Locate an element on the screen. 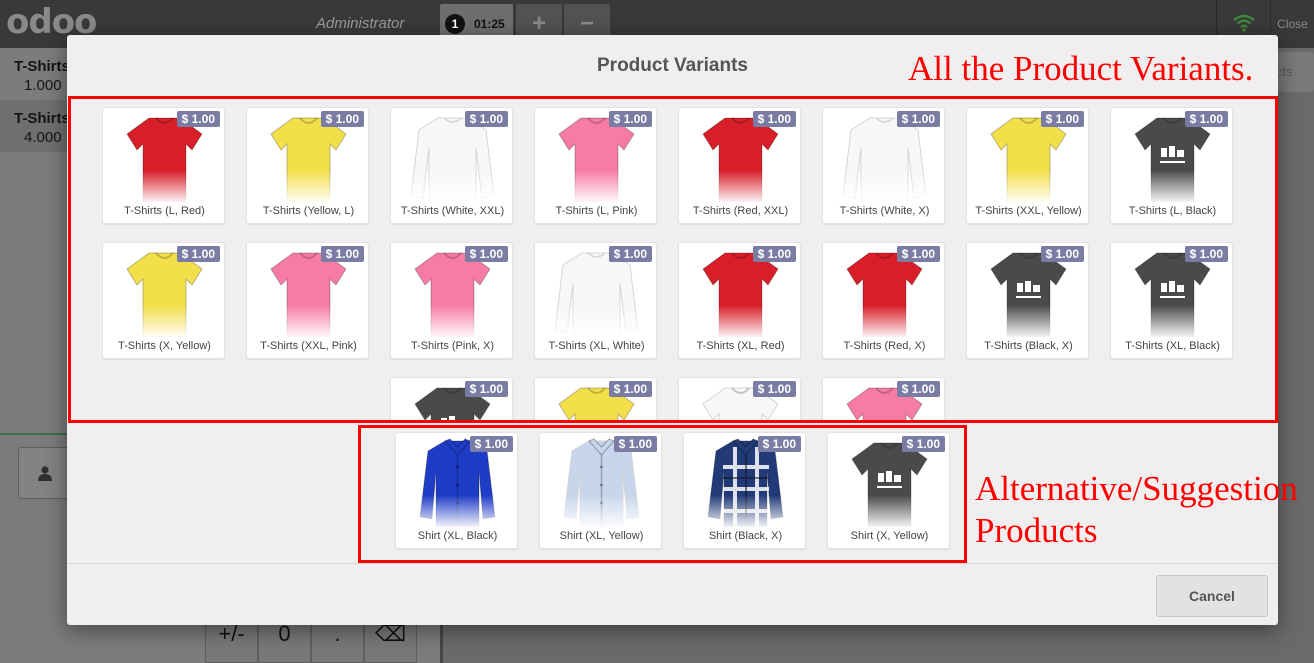 The width and height of the screenshot is (1314, 663). alternatives-annotation: Alternative/Suggestion Products is located at coordinates (1136, 510).